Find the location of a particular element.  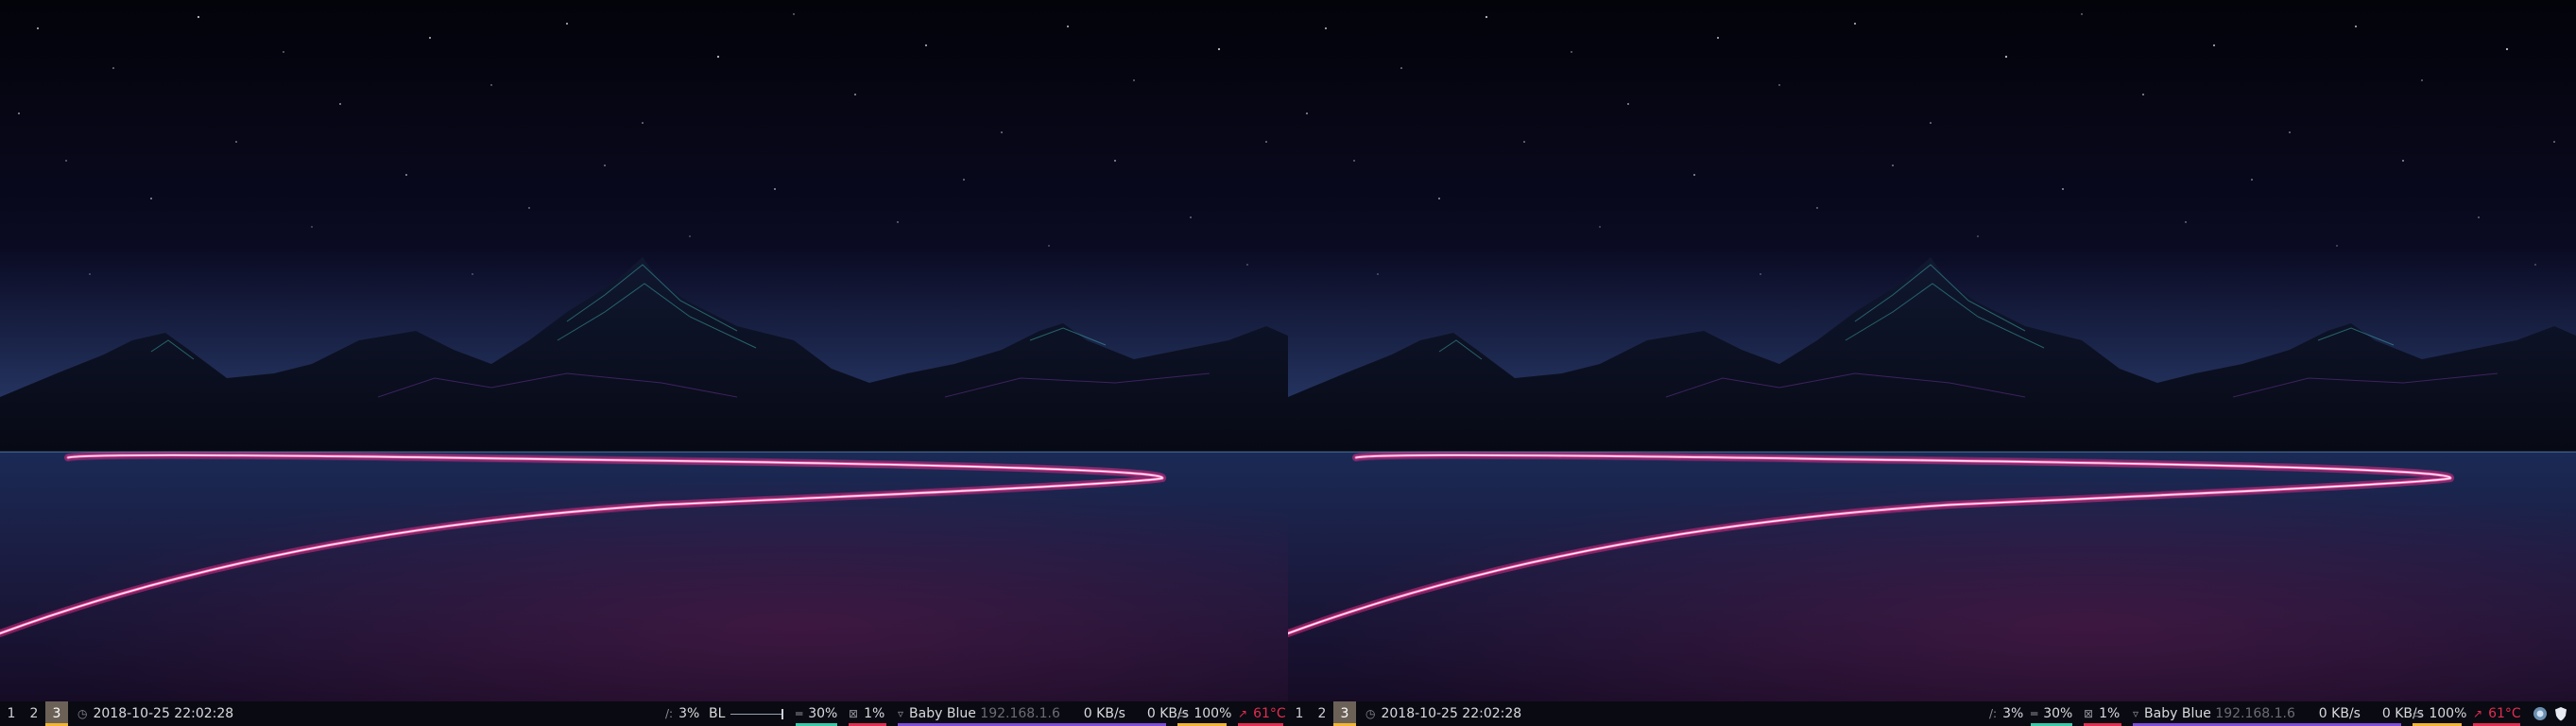

shield-icon is located at coordinates (2560, 713).